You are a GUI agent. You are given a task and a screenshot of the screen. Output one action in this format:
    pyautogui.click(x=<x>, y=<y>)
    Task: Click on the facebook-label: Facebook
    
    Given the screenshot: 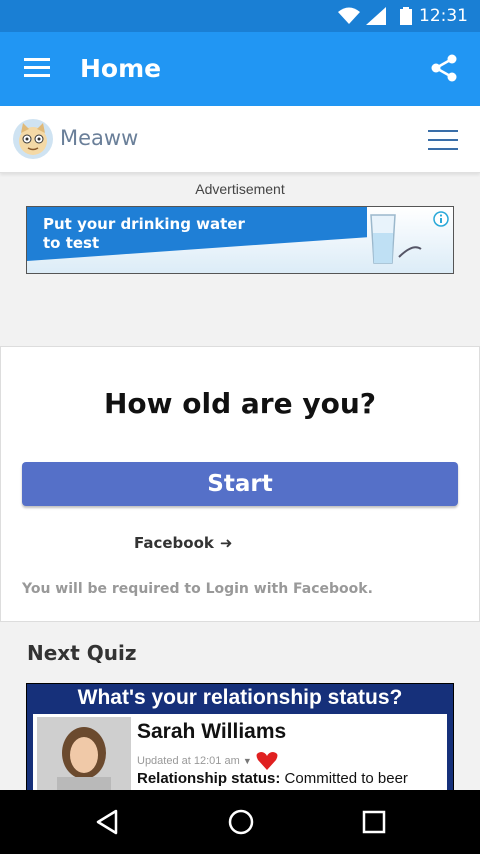 What is the action you would take?
    pyautogui.click(x=174, y=543)
    